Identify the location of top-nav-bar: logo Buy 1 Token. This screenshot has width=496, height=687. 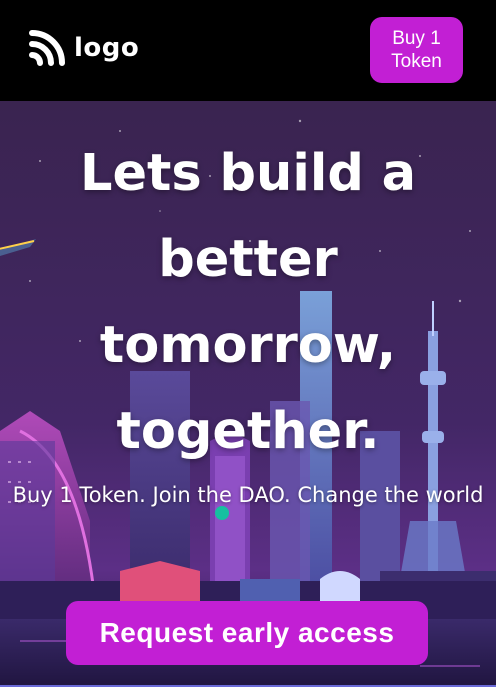
(248, 50).